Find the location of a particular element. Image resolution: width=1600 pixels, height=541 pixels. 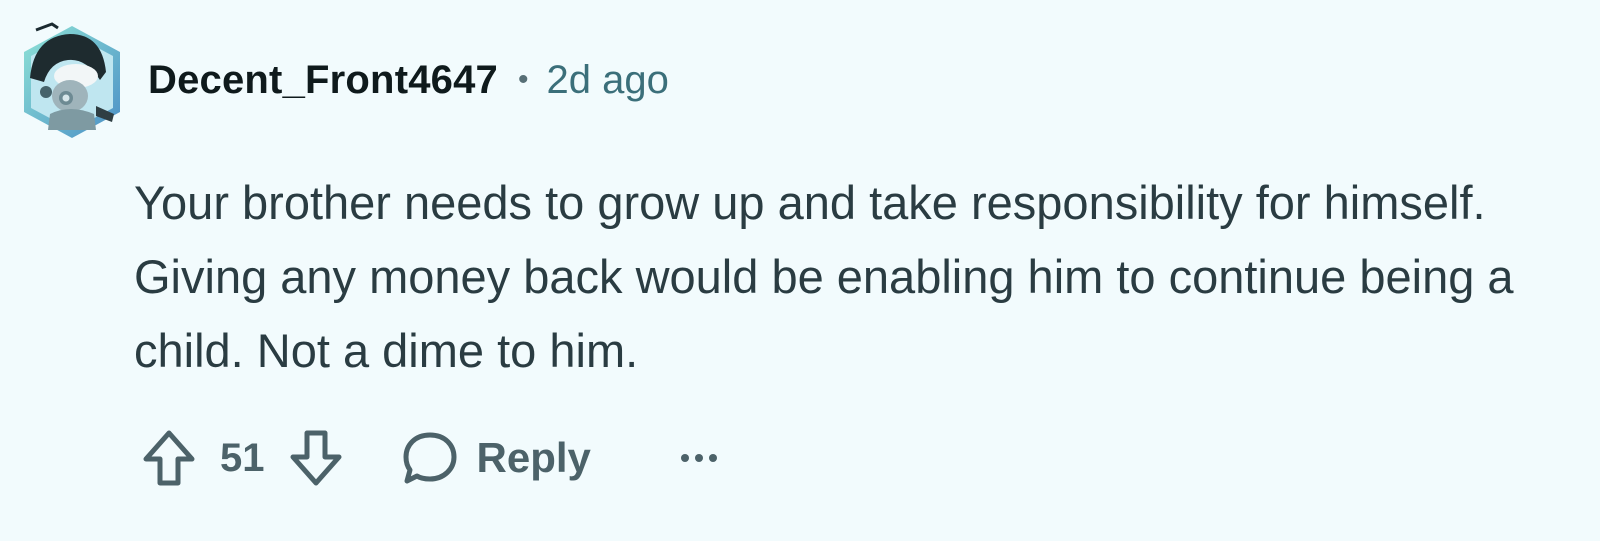

more-options-button is located at coordinates (699, 458).